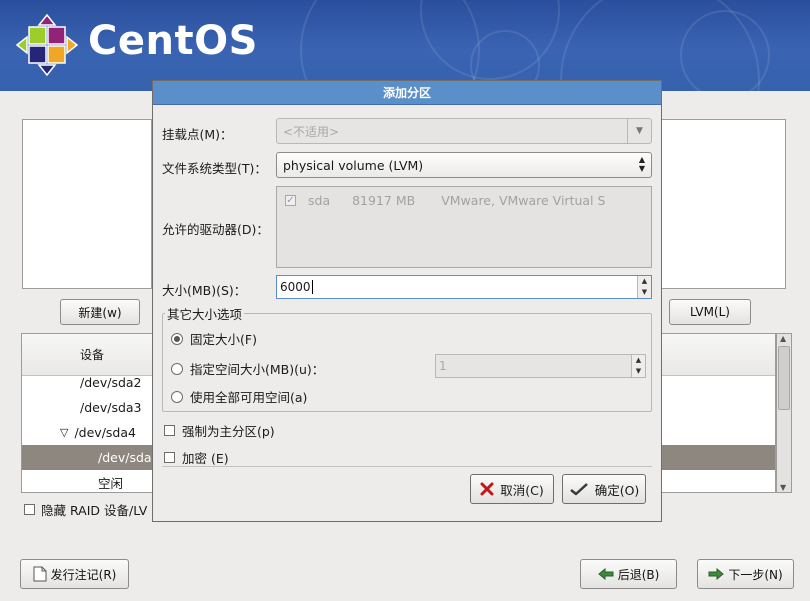 Image resolution: width=810 pixels, height=601 pixels. I want to click on device-tree-right, so click(718, 413).